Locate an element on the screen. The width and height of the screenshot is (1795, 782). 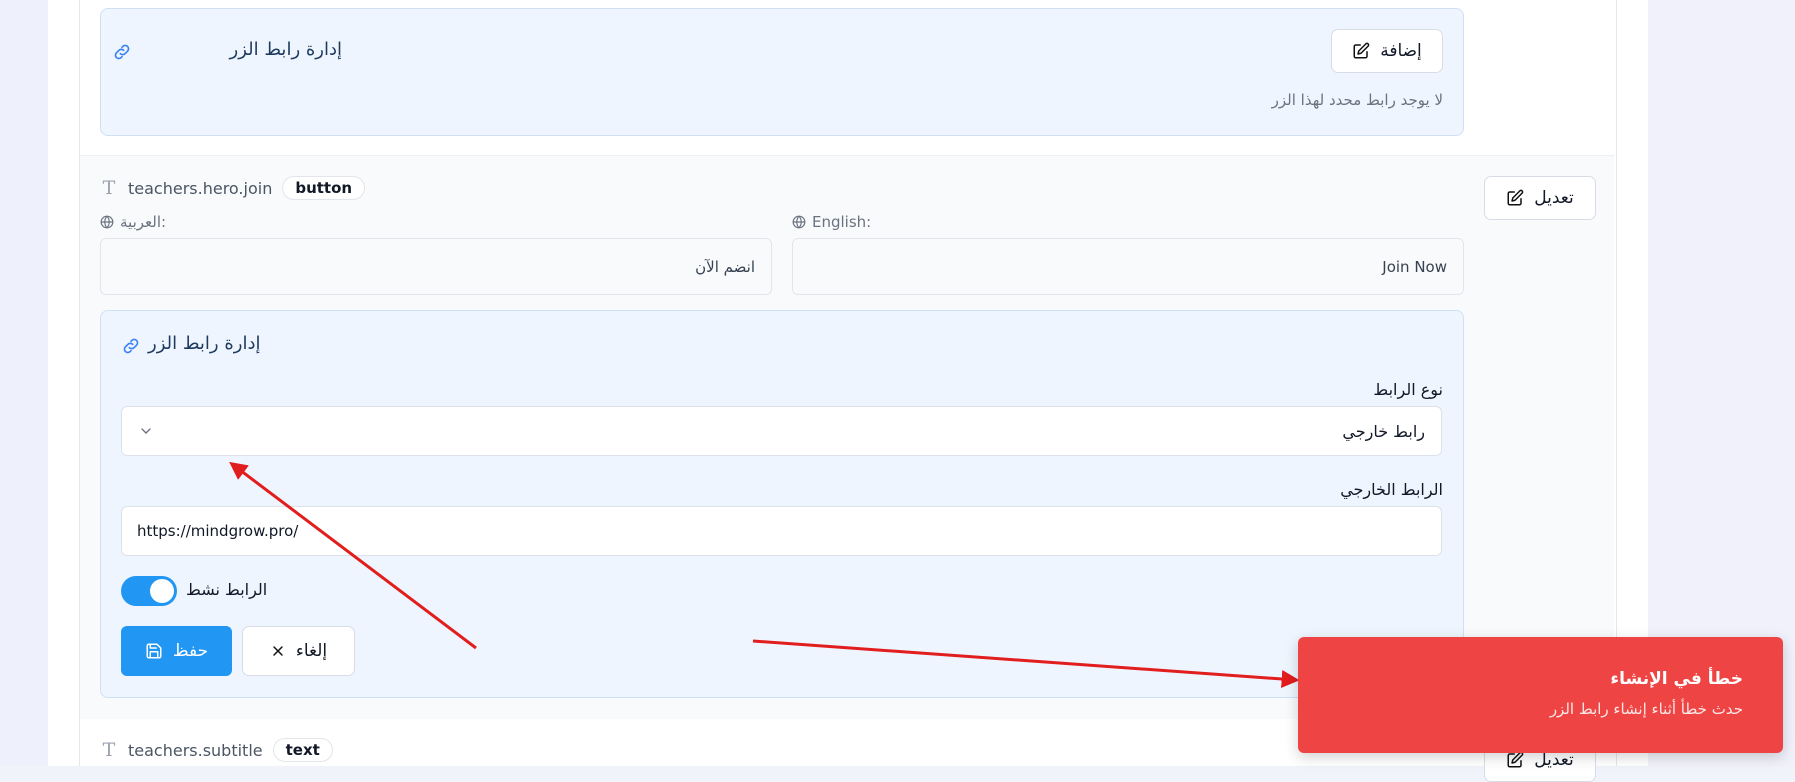
add-label: إضافة is located at coordinates (1401, 51).